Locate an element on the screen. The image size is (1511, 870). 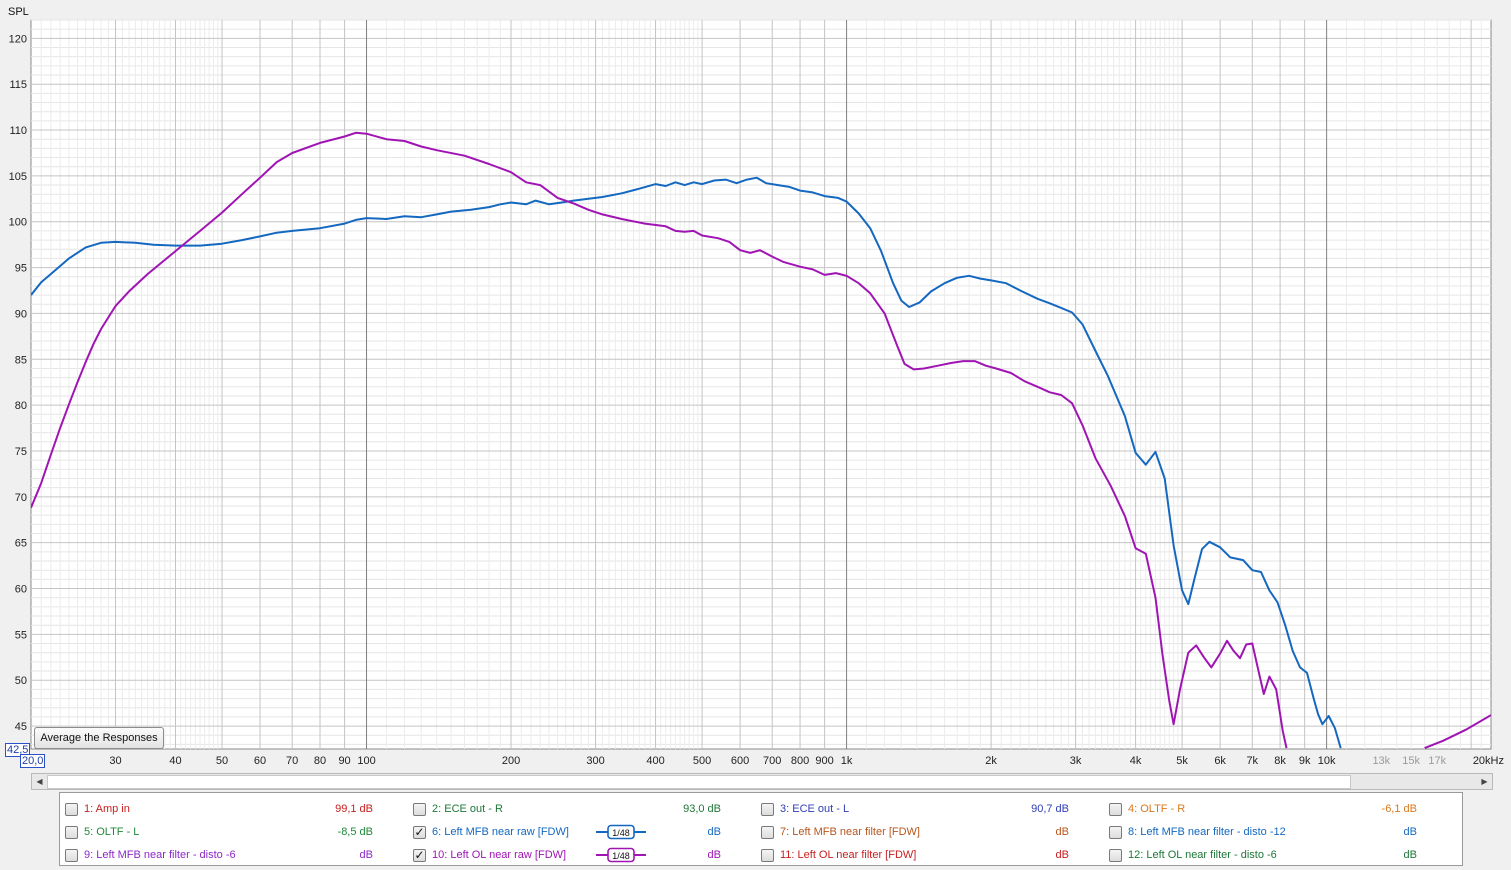
x-tick-label: 13k is located at coordinates (1381, 761).